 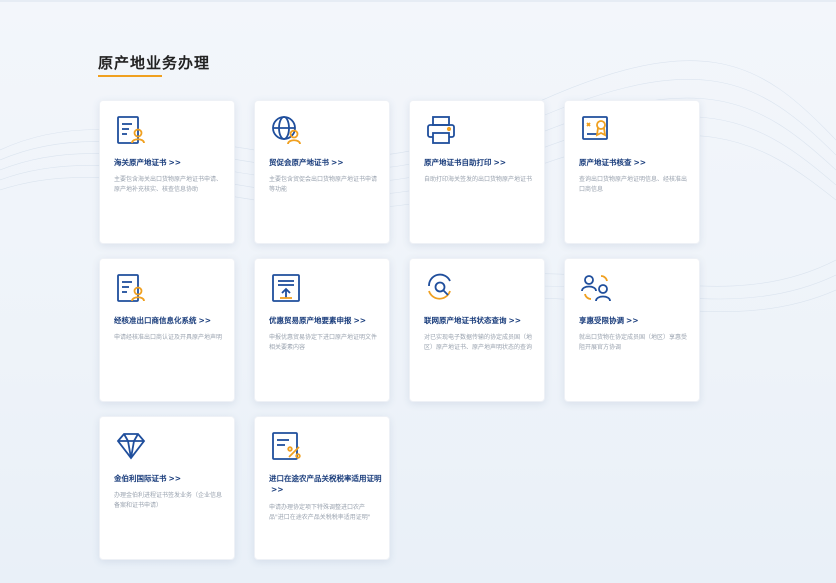 I want to click on section-title: 原产地业务办理, so click(x=154, y=63).